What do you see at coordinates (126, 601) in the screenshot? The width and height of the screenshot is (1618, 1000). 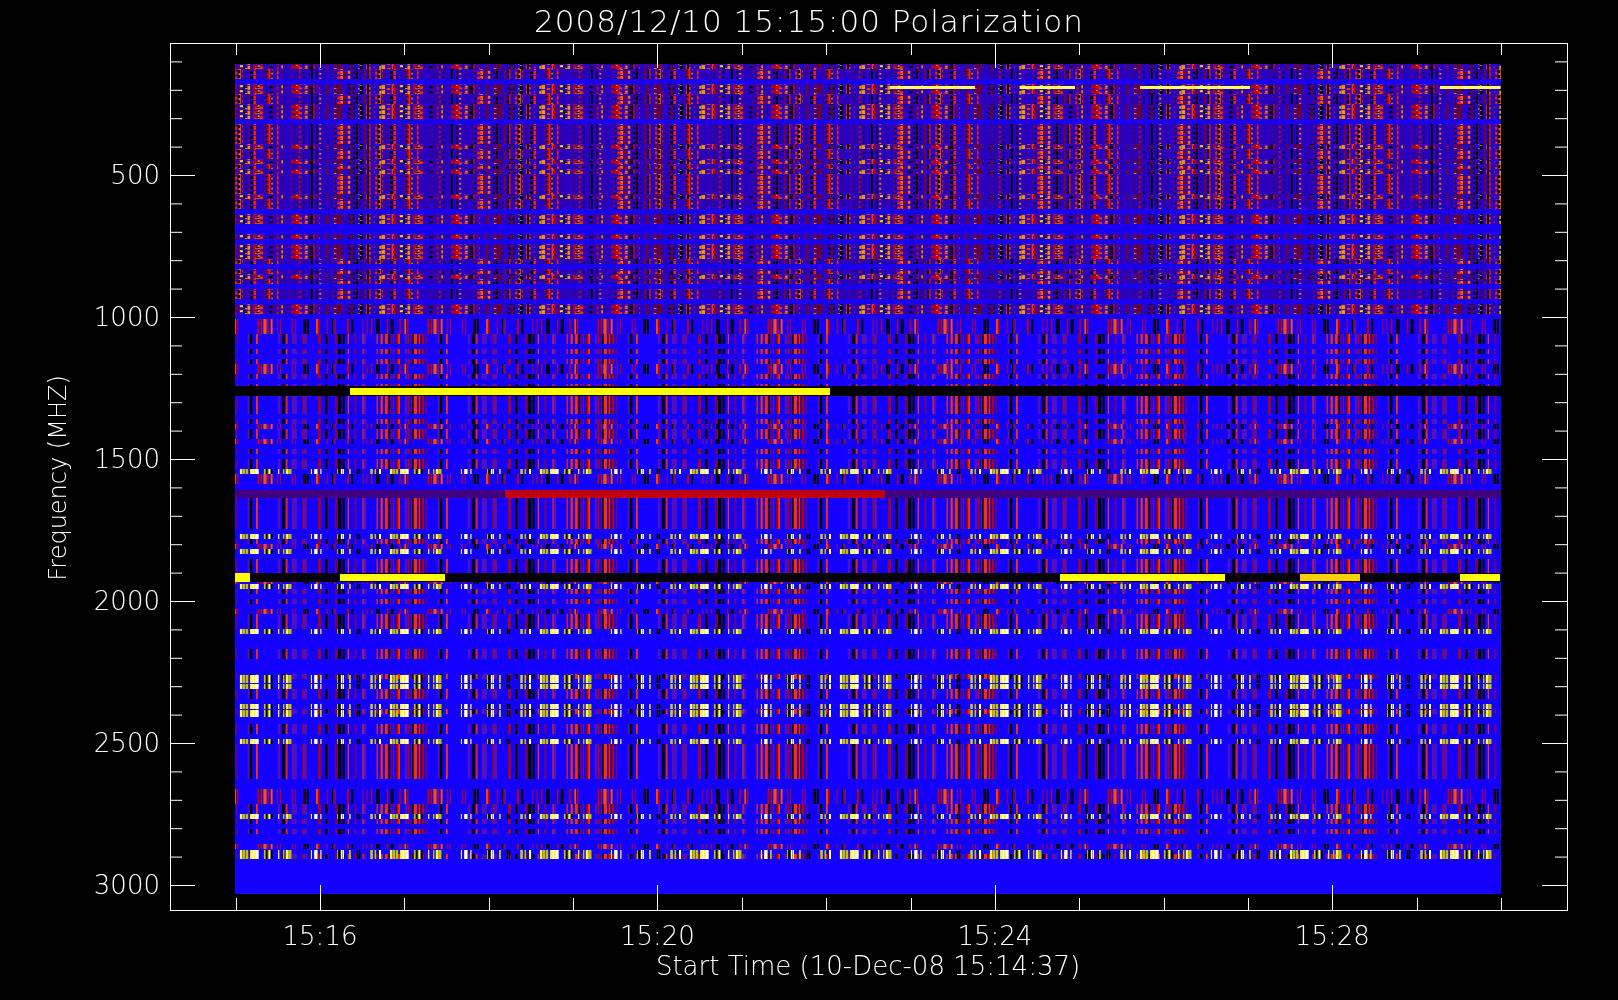 I see `y-tick-label: 2000` at bounding box center [126, 601].